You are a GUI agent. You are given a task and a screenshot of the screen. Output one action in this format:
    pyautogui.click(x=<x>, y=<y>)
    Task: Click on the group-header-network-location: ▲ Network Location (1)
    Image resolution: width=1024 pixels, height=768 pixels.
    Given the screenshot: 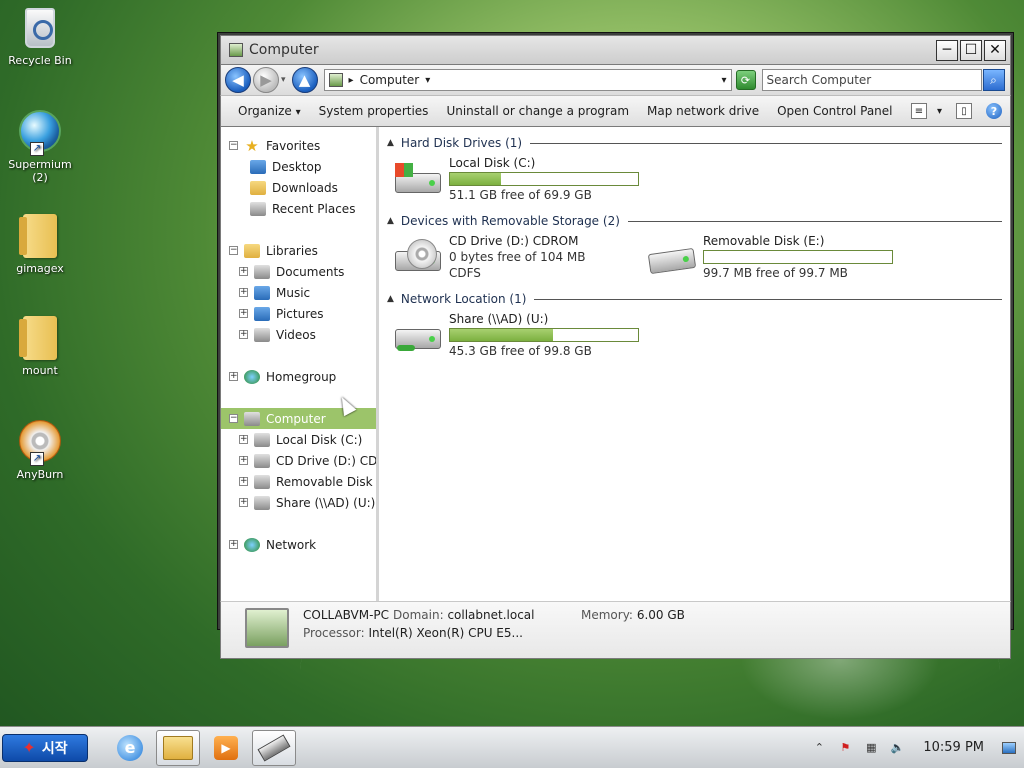 What is the action you would take?
    pyautogui.click(x=694, y=299)
    